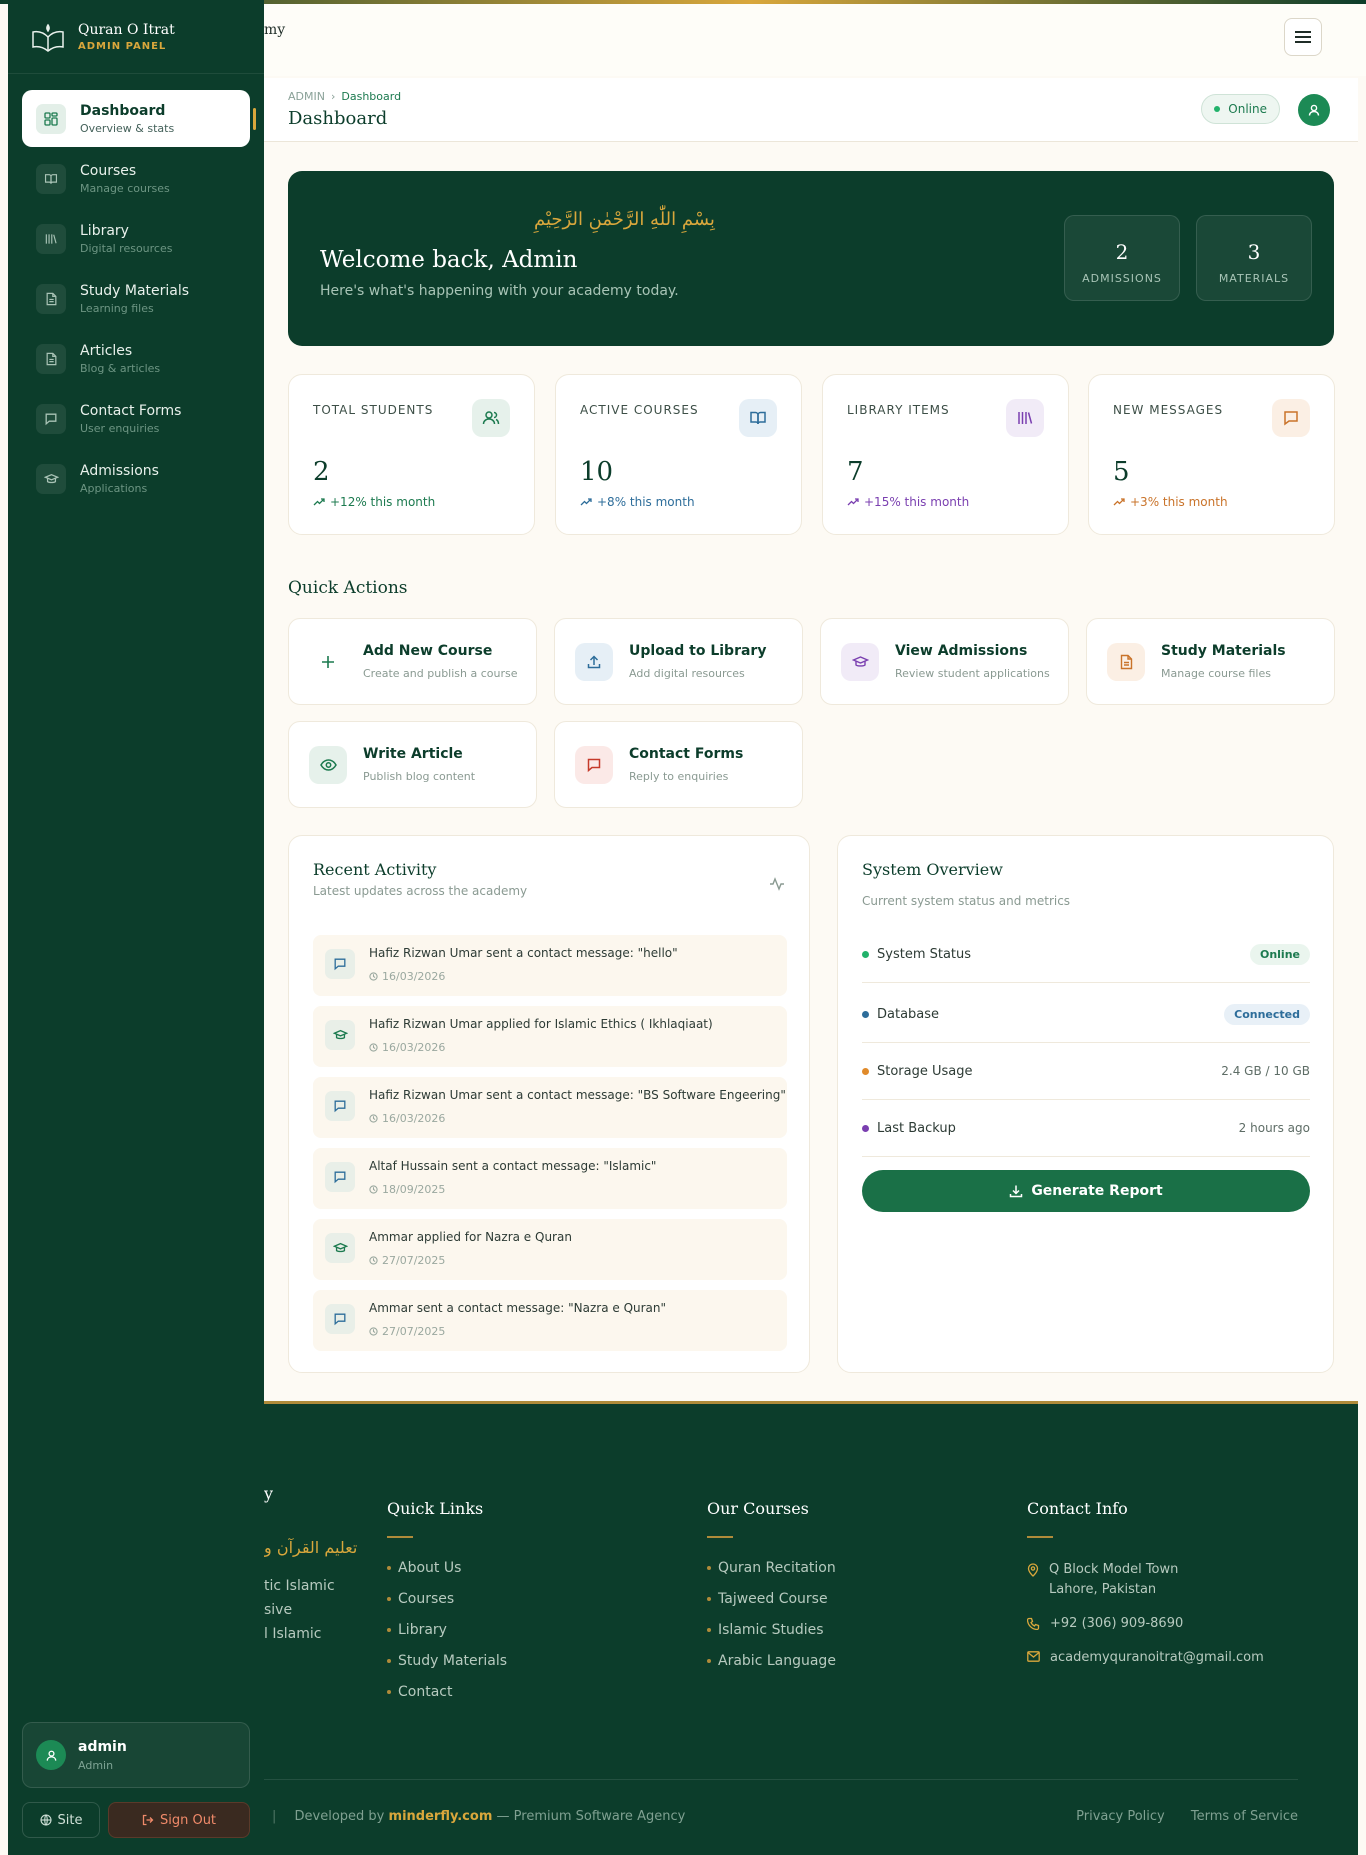 The image size is (1366, 1855). I want to click on site-button: Site, so click(61, 1820).